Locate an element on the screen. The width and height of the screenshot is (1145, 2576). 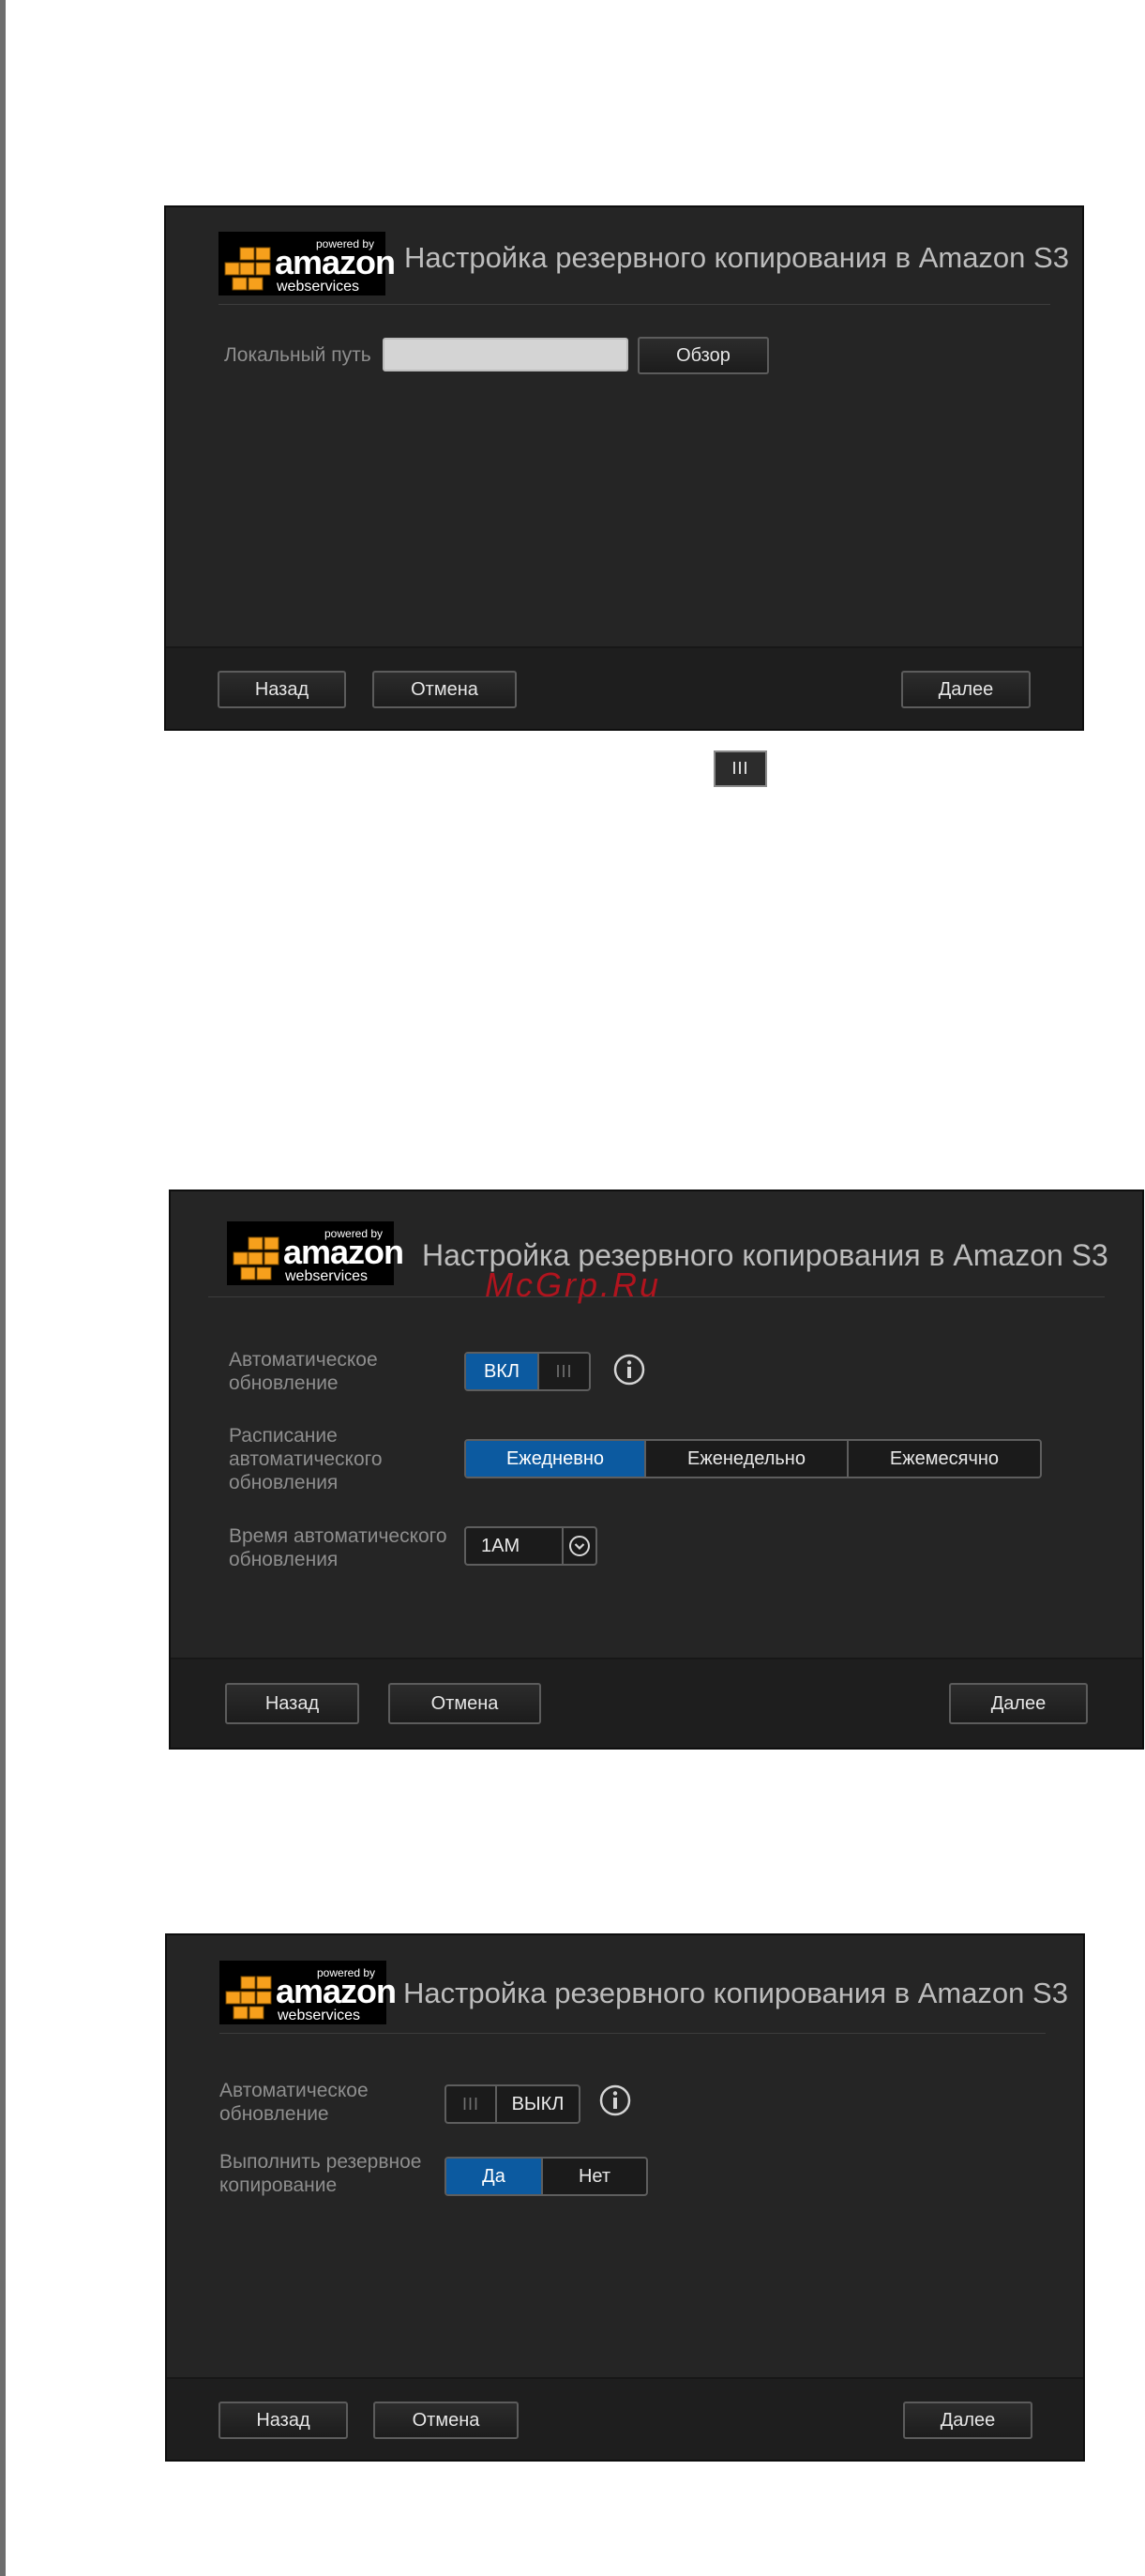
run-backup-label: Выполнить резервное копирование is located at coordinates (321, 2173).